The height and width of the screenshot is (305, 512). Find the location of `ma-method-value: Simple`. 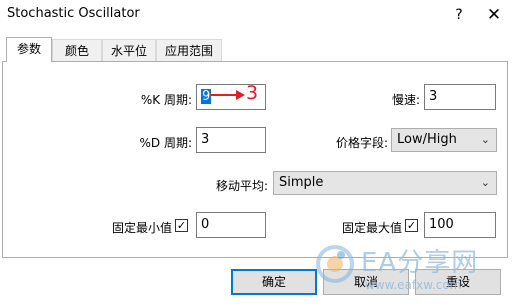

ma-method-value: Simple is located at coordinates (301, 182).